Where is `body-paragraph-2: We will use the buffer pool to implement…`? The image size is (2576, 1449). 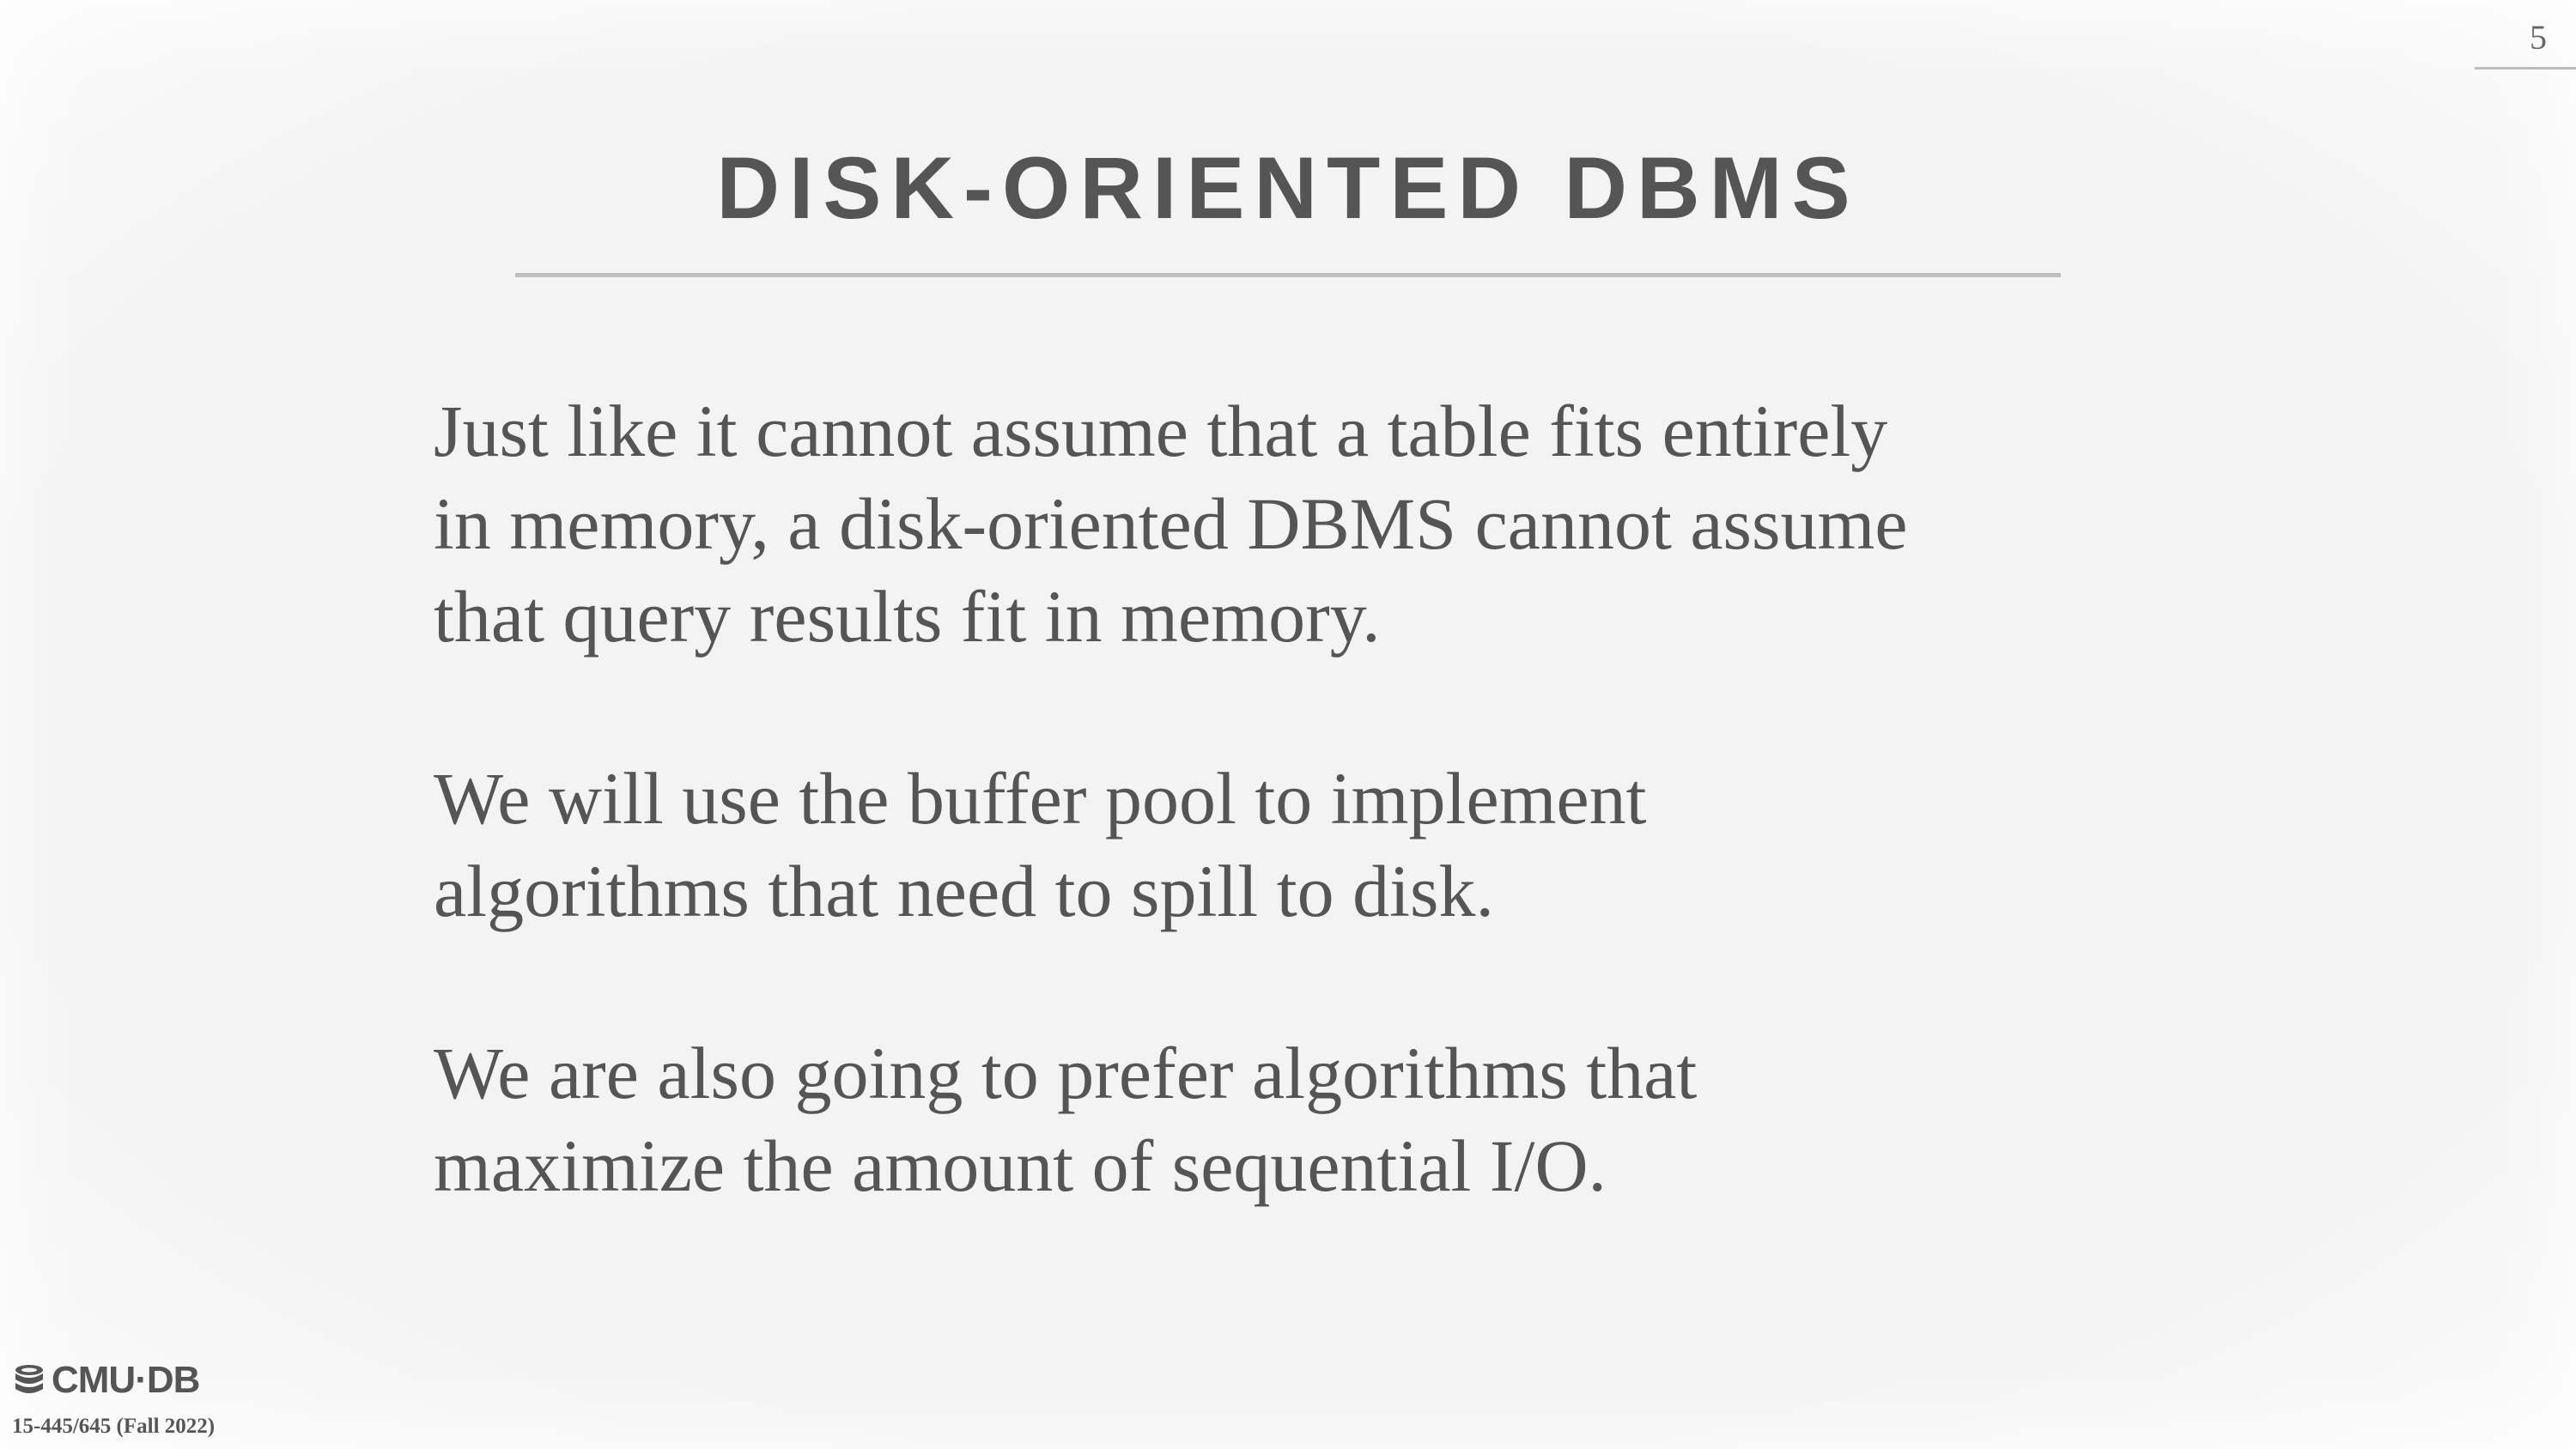 body-paragraph-2: We will use the buffer pool to implement… is located at coordinates (1041, 844).